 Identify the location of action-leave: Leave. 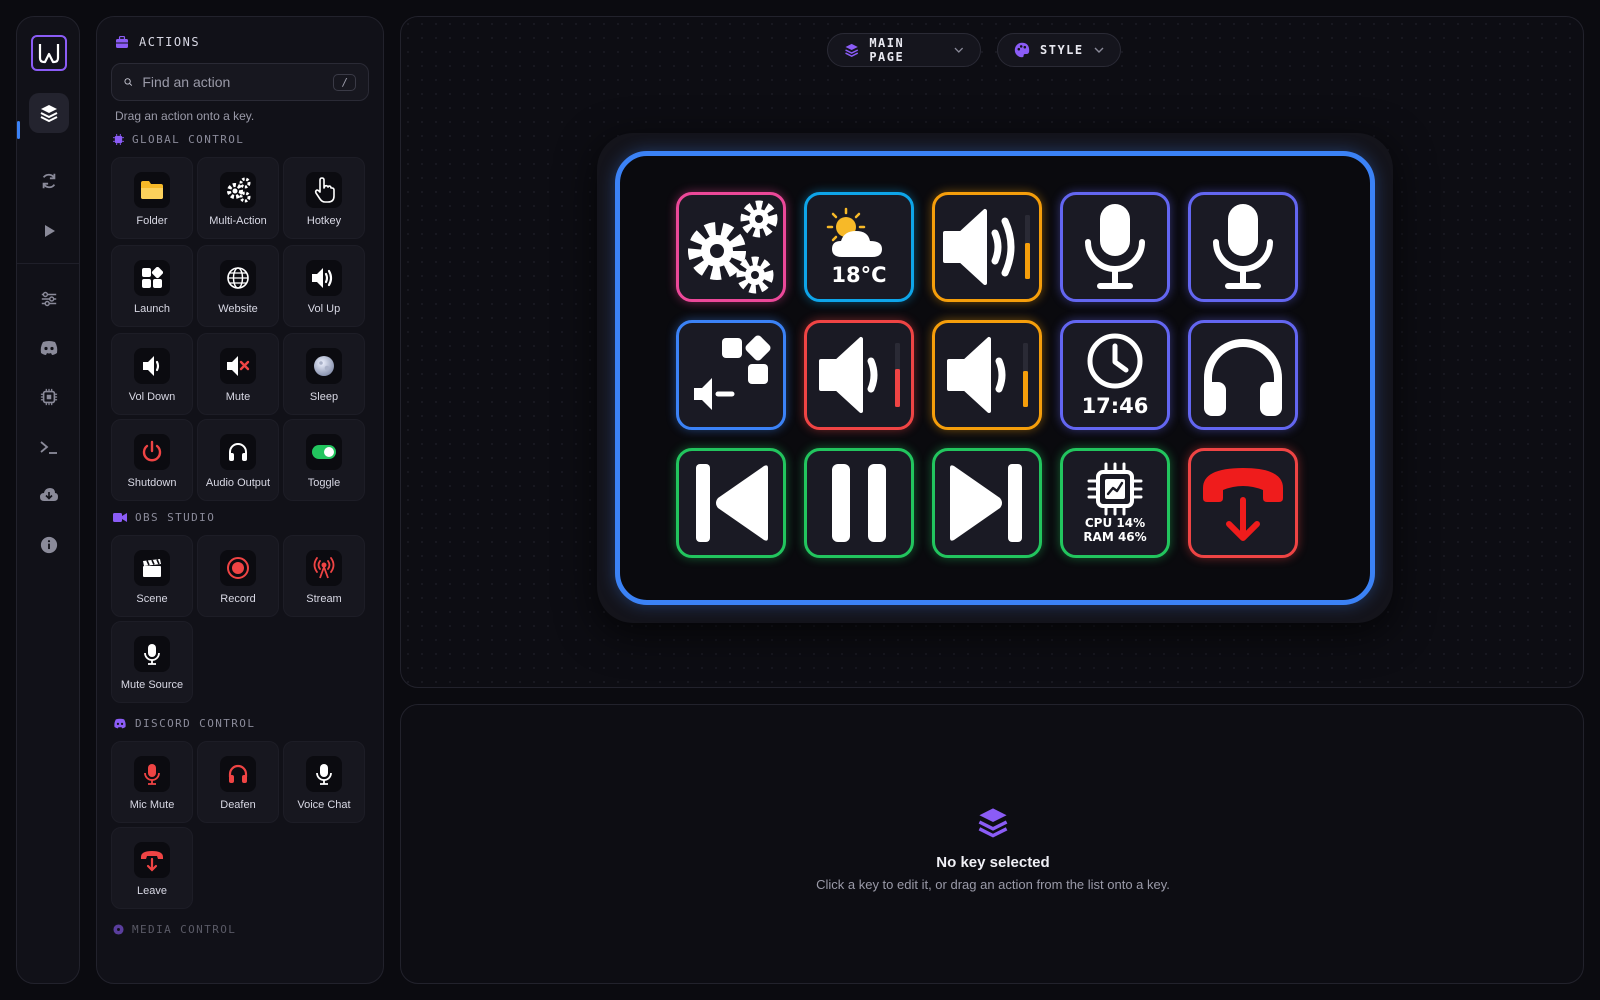
(152, 868).